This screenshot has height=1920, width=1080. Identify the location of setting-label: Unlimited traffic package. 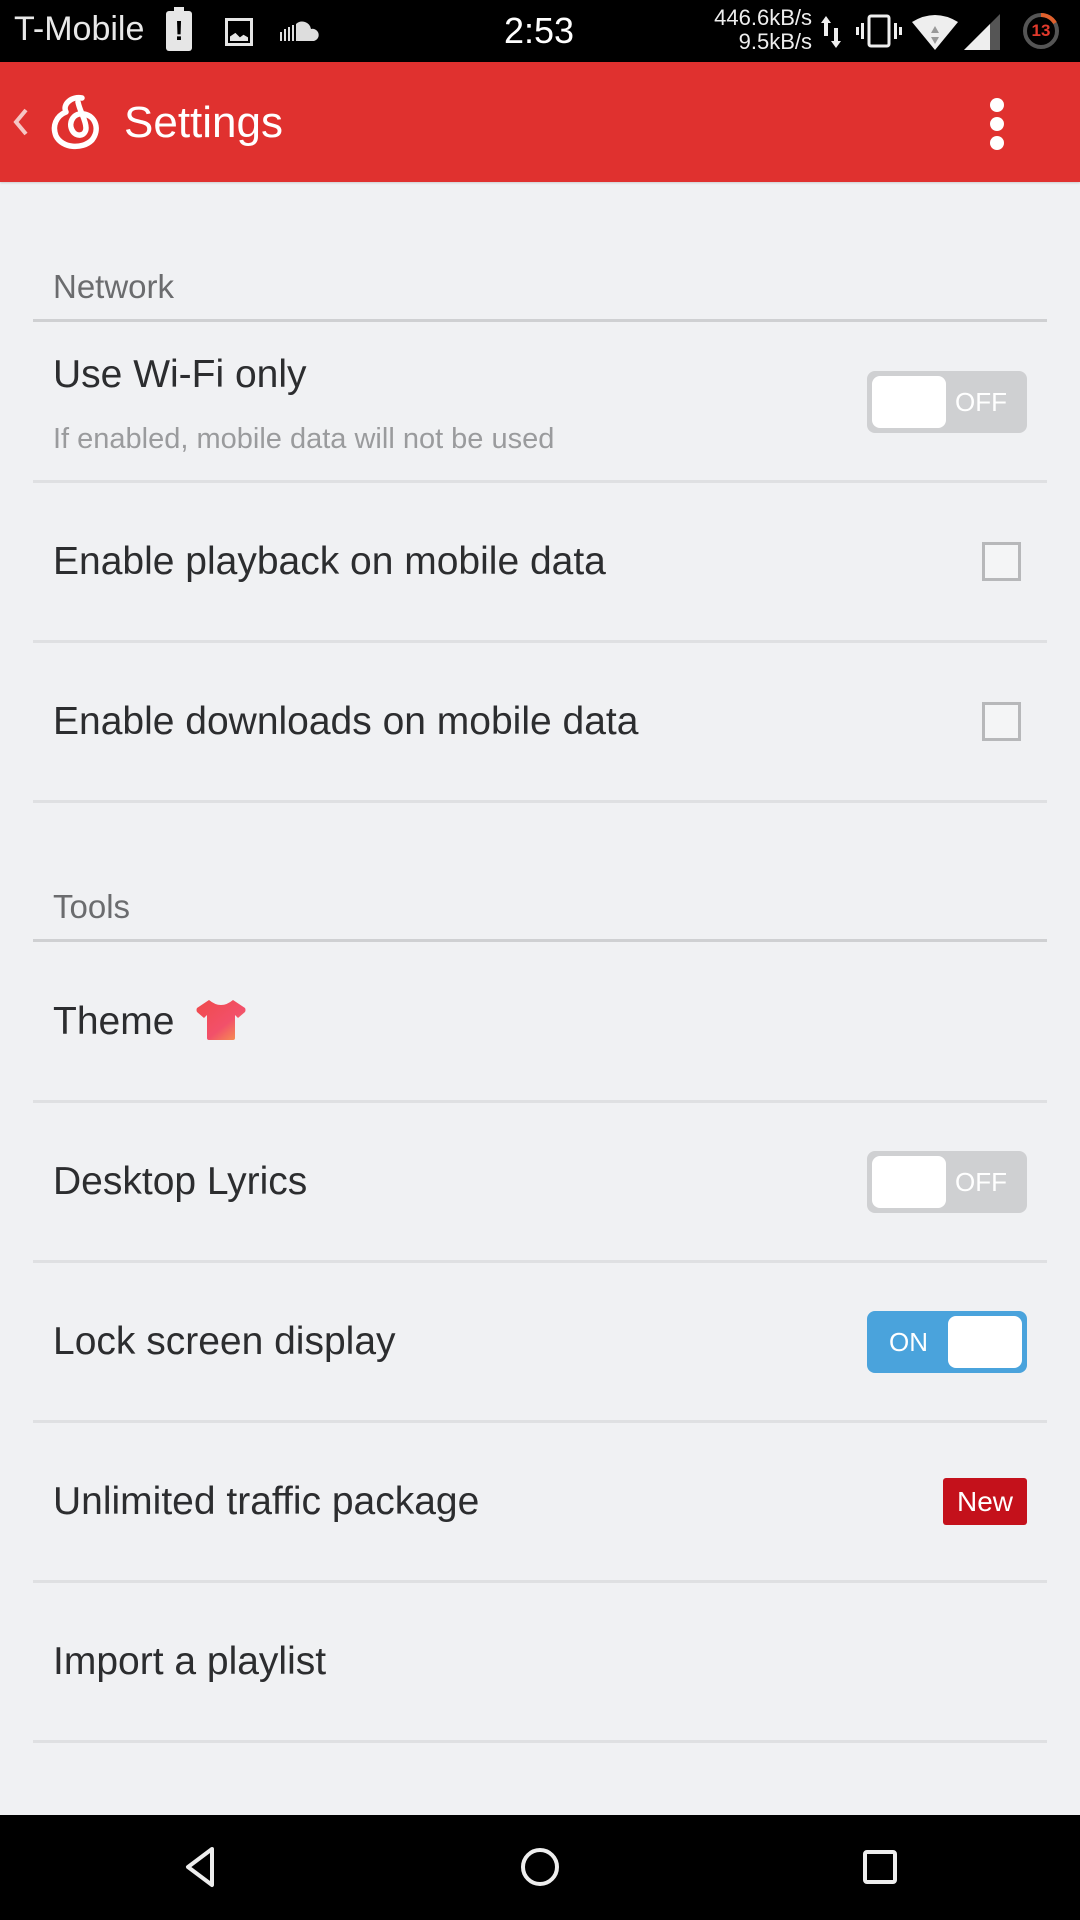
(266, 1501).